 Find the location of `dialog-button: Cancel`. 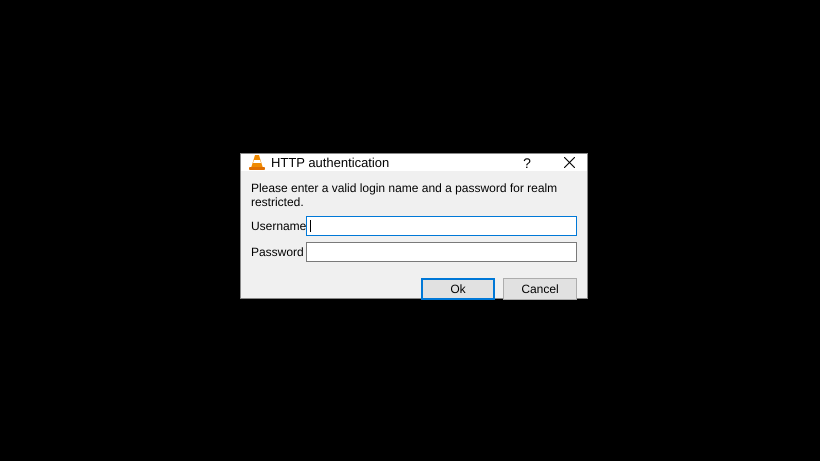

dialog-button: Cancel is located at coordinates (540, 289).